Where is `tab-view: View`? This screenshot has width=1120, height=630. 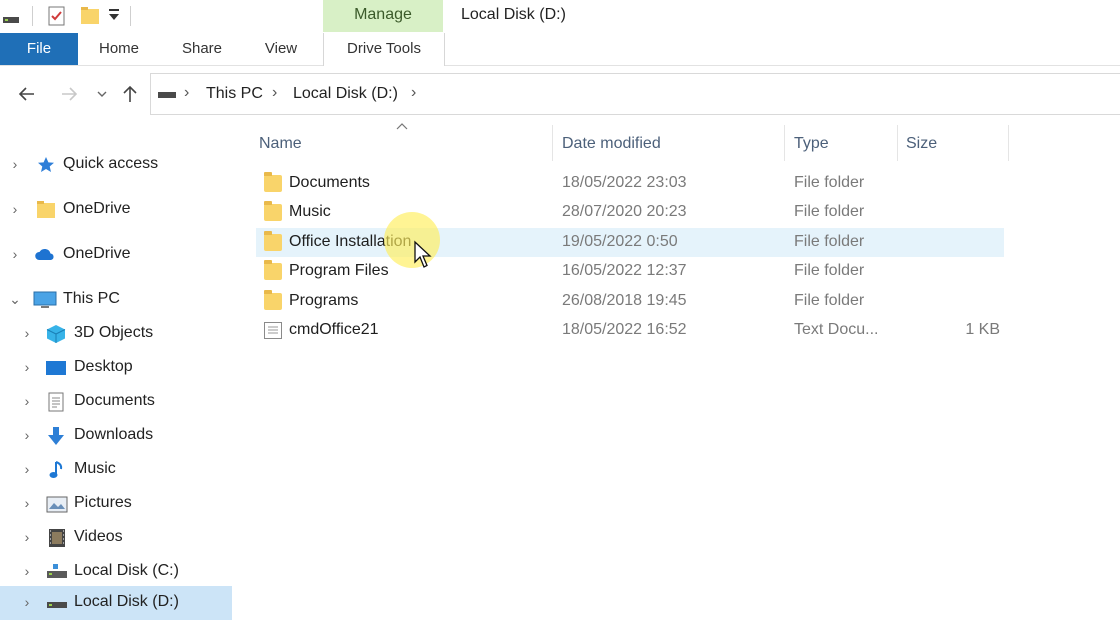 tab-view: View is located at coordinates (281, 49).